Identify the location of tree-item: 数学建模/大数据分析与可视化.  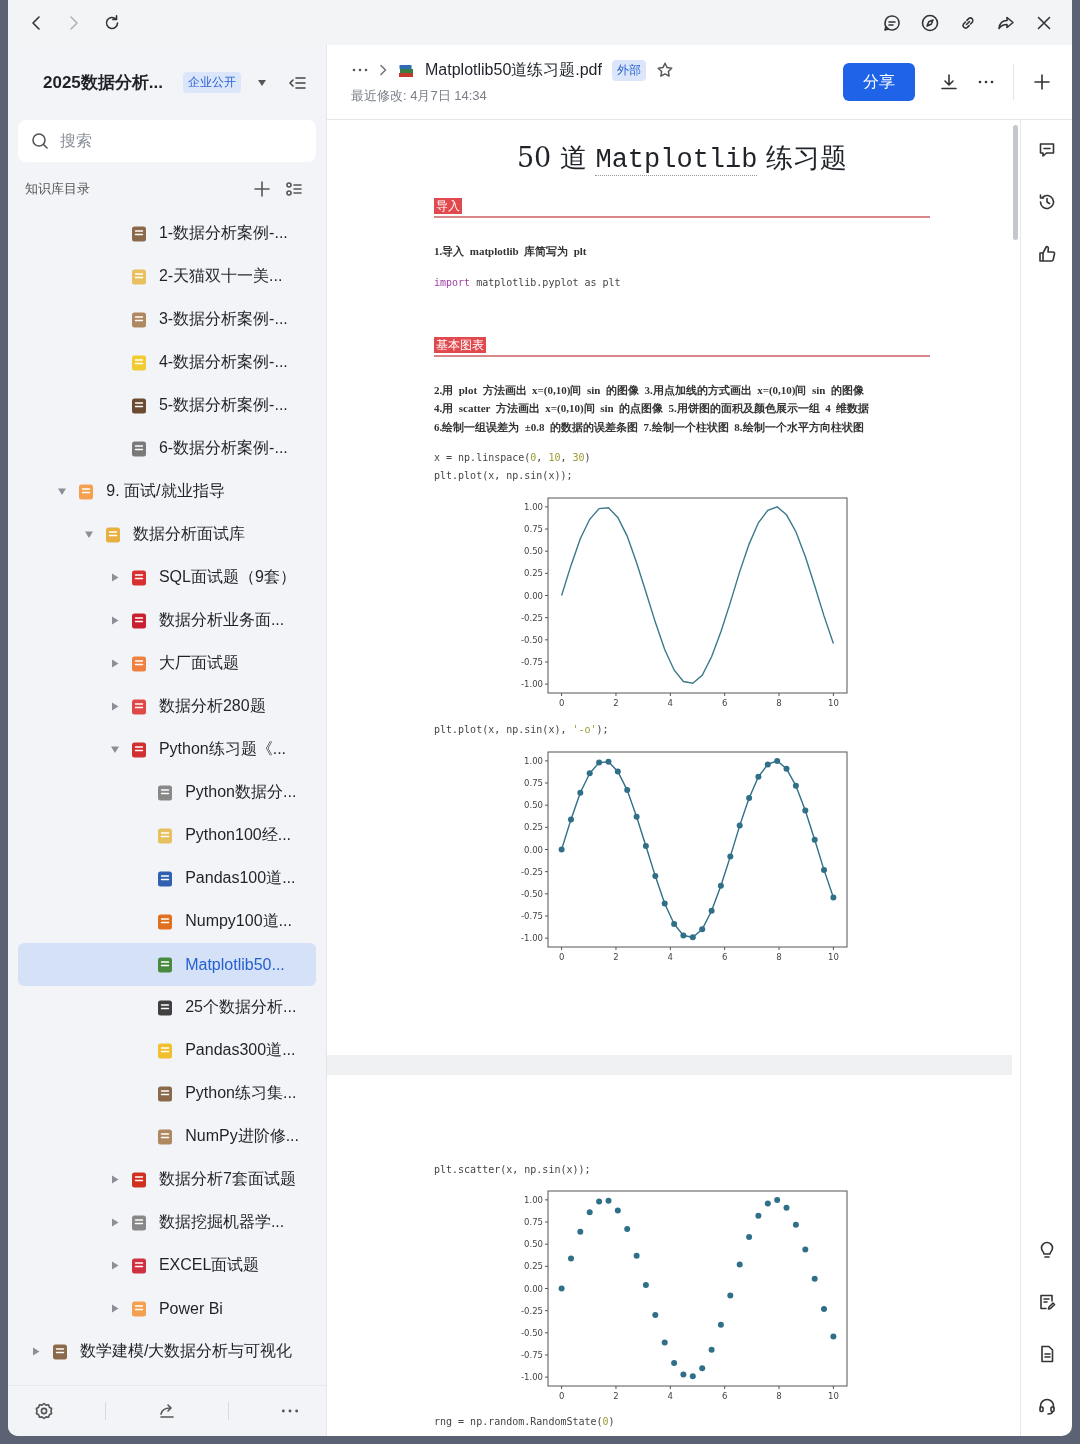
(167, 1351).